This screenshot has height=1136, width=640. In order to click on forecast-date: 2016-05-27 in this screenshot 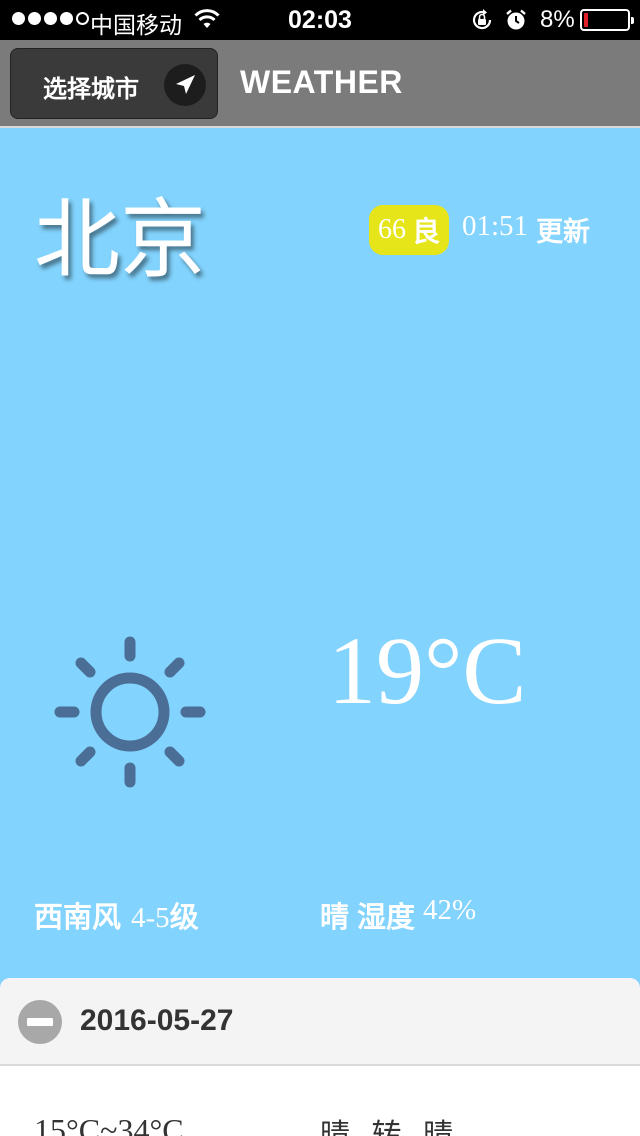, I will do `click(157, 1020)`.